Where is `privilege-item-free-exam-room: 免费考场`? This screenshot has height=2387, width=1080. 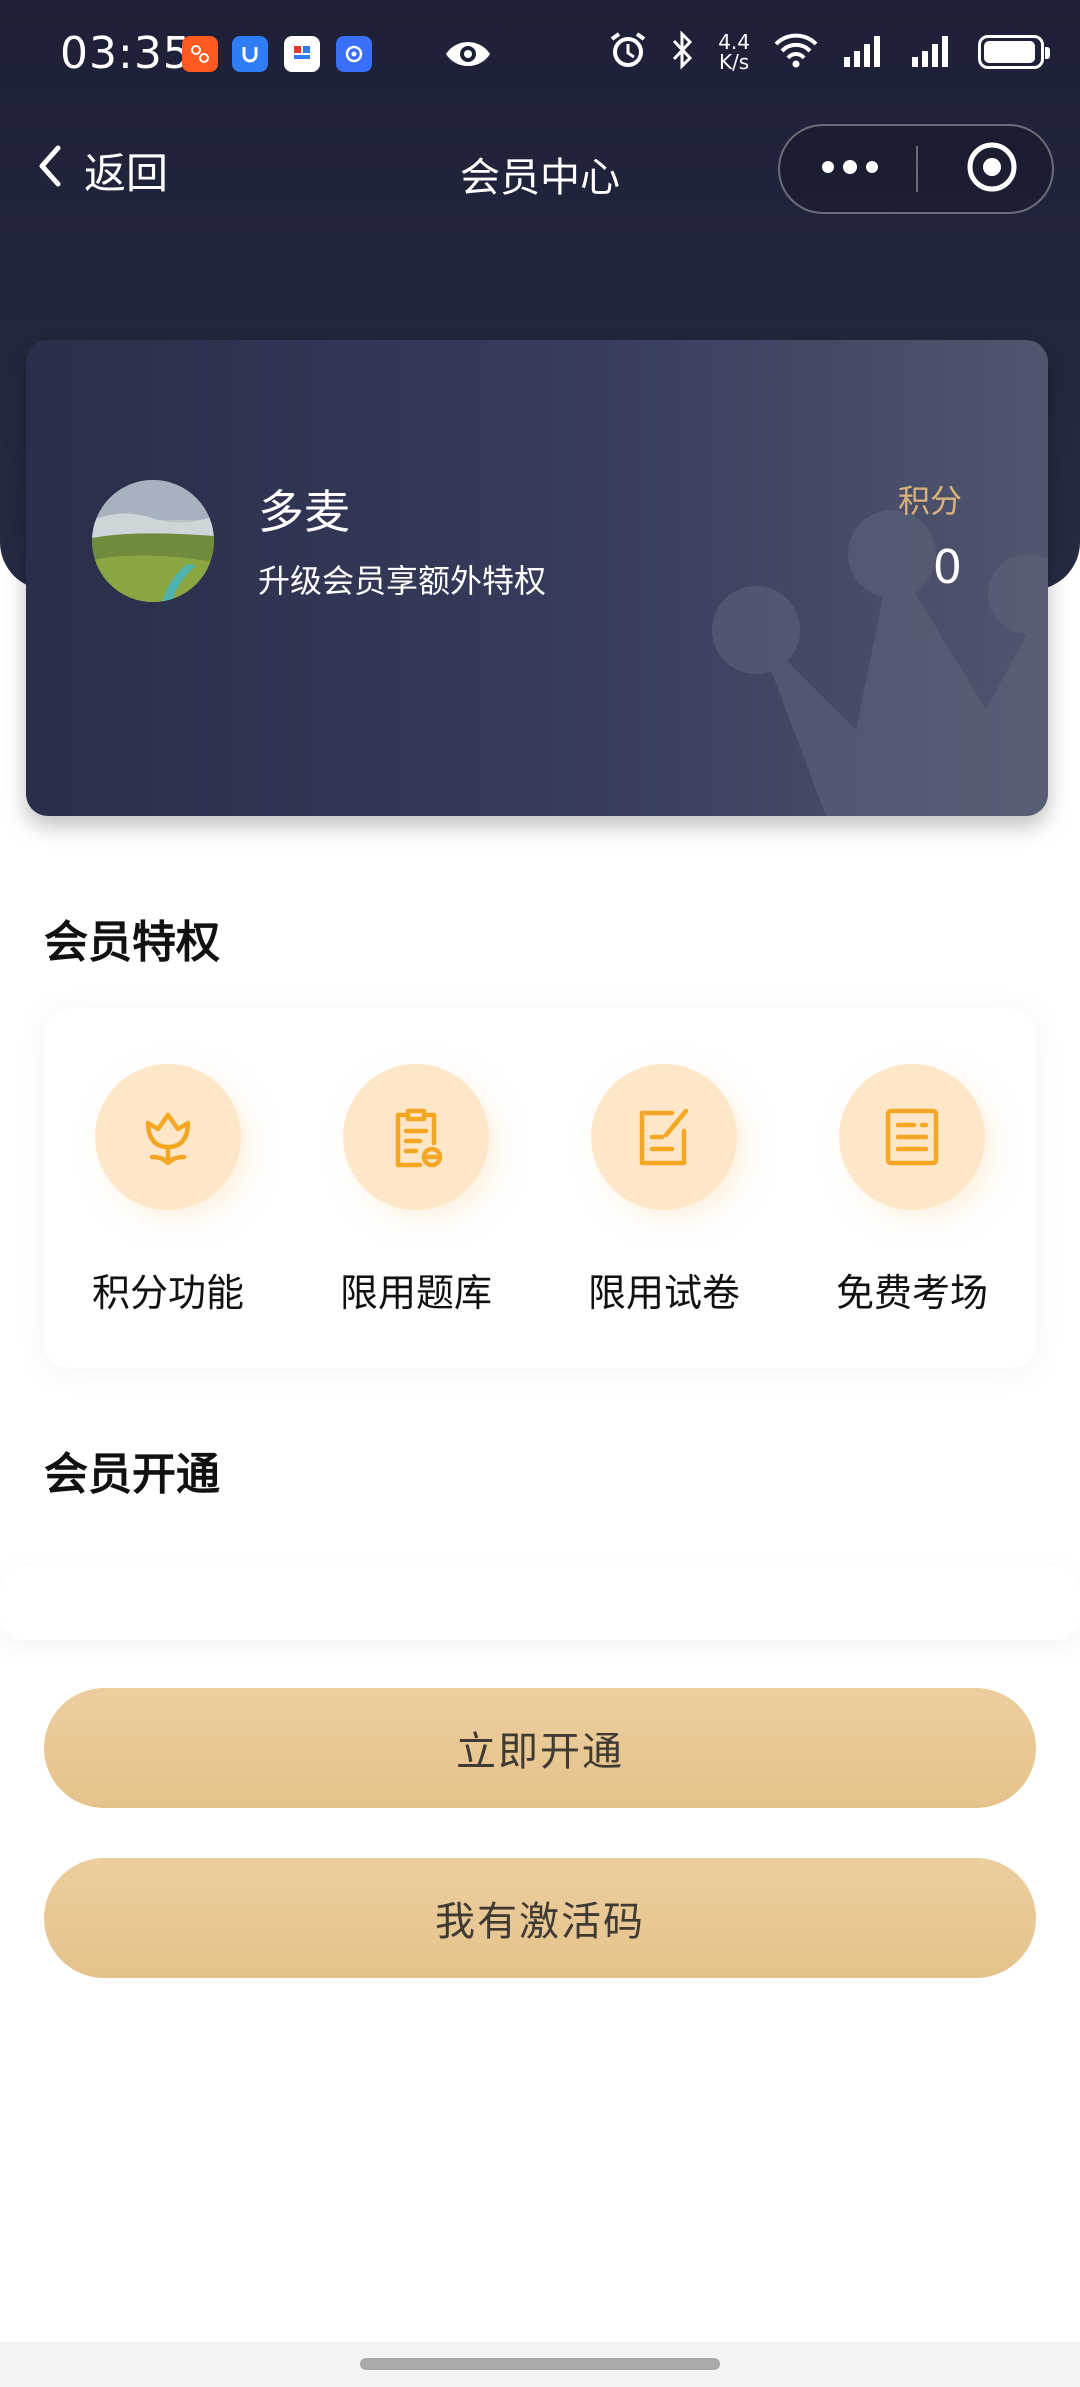 privilege-item-free-exam-room: 免费考场 is located at coordinates (912, 1190).